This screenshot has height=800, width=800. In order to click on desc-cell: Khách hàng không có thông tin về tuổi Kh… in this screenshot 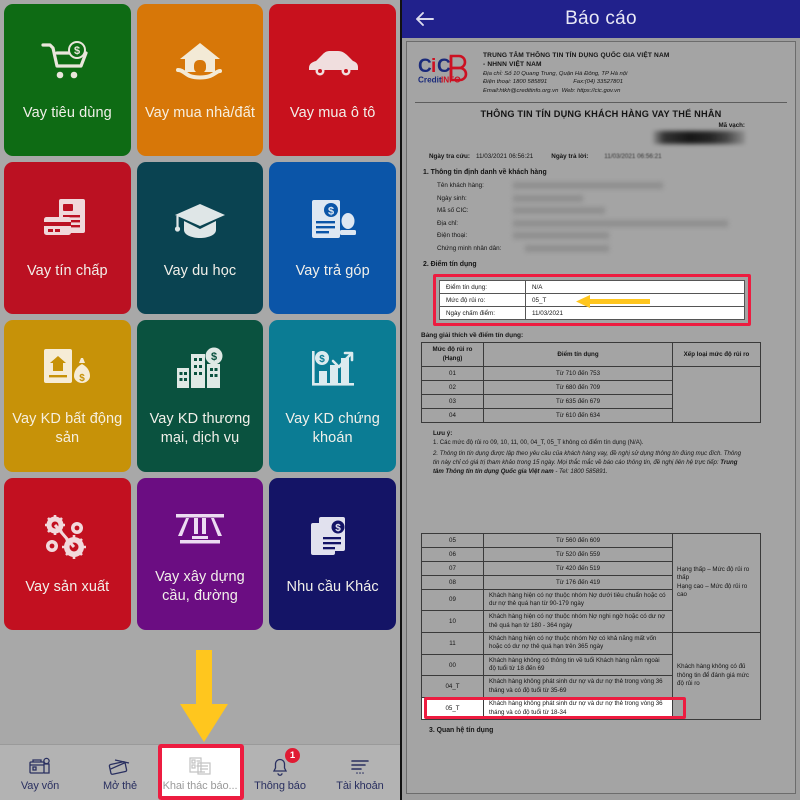, I will do `click(578, 665)`.